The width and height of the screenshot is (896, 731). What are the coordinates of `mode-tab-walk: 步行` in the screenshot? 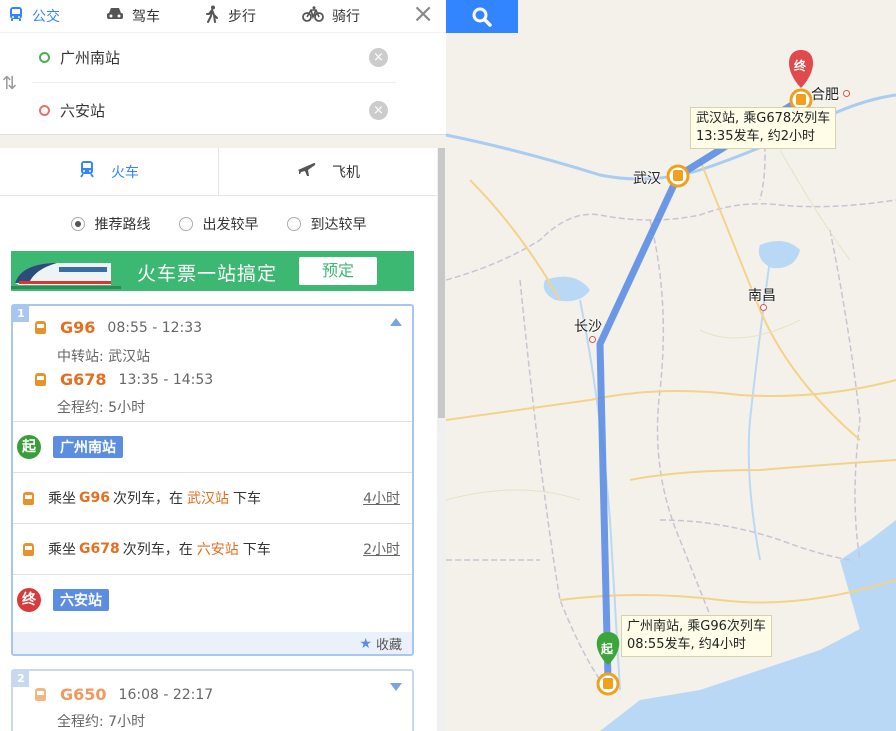 It's located at (245, 16).